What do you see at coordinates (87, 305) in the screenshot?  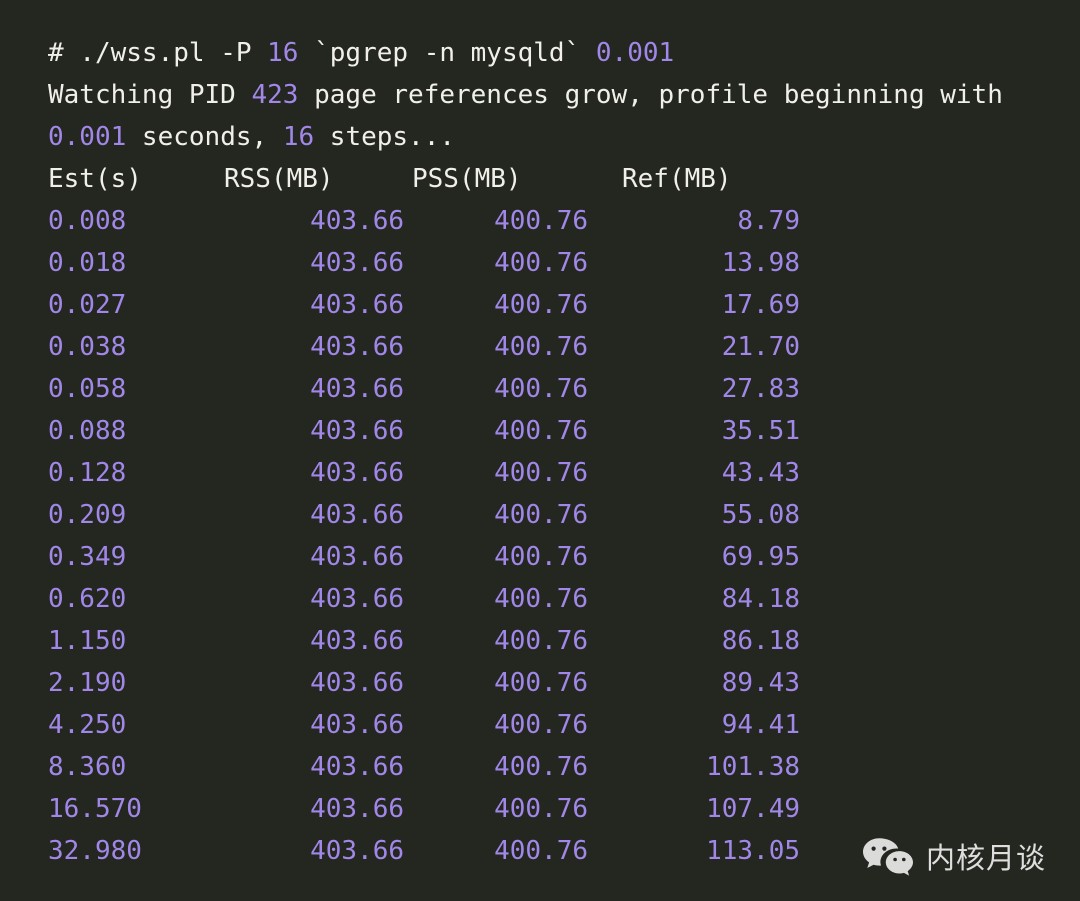 I see `cell-est: 0.027` at bounding box center [87, 305].